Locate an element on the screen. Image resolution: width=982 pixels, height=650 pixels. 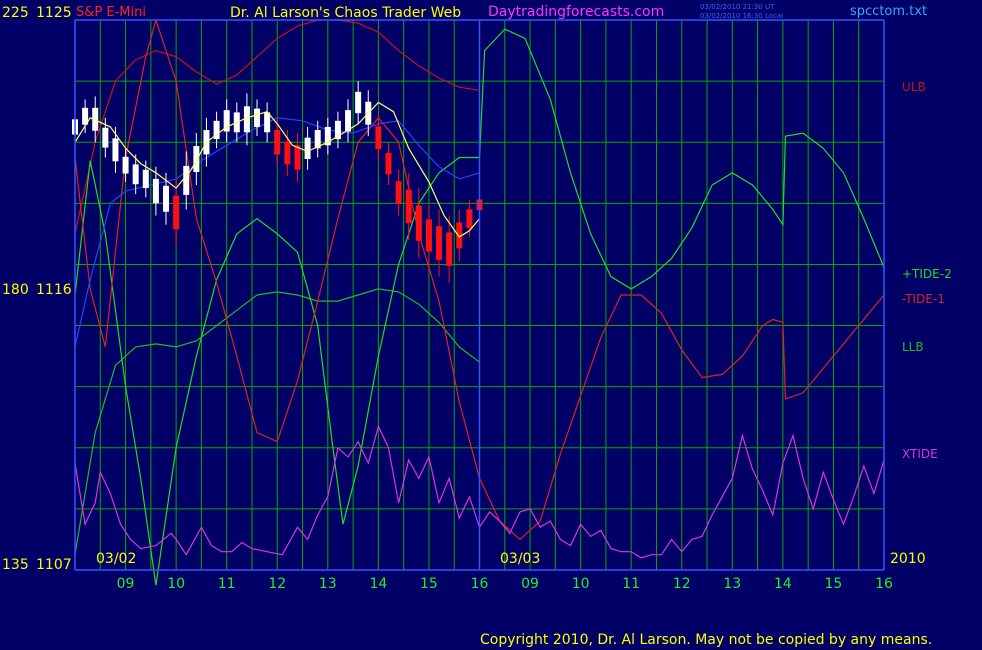
ytick-price-mid: 1116 is located at coordinates (54, 290).